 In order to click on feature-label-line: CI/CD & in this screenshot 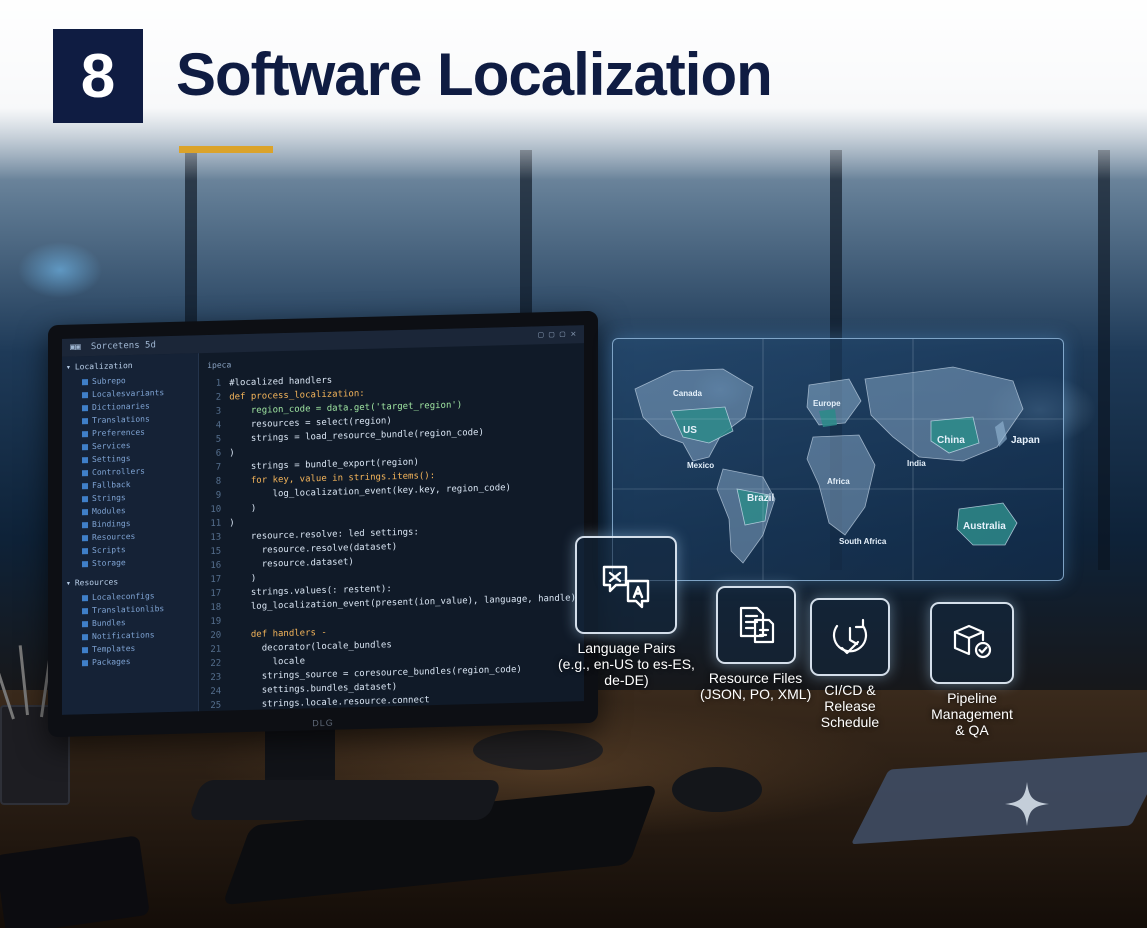, I will do `click(850, 690)`.